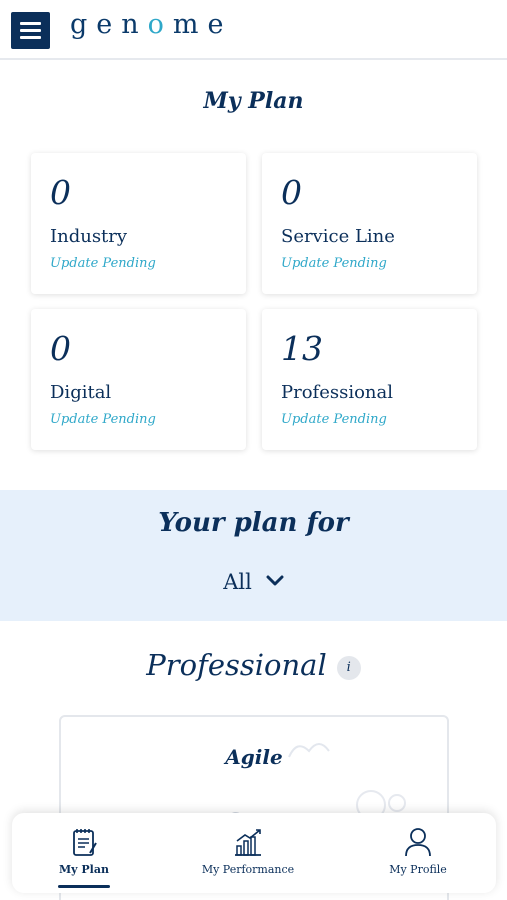 The width and height of the screenshot is (507, 900). I want to click on plan-filter-value: All, so click(237, 582).